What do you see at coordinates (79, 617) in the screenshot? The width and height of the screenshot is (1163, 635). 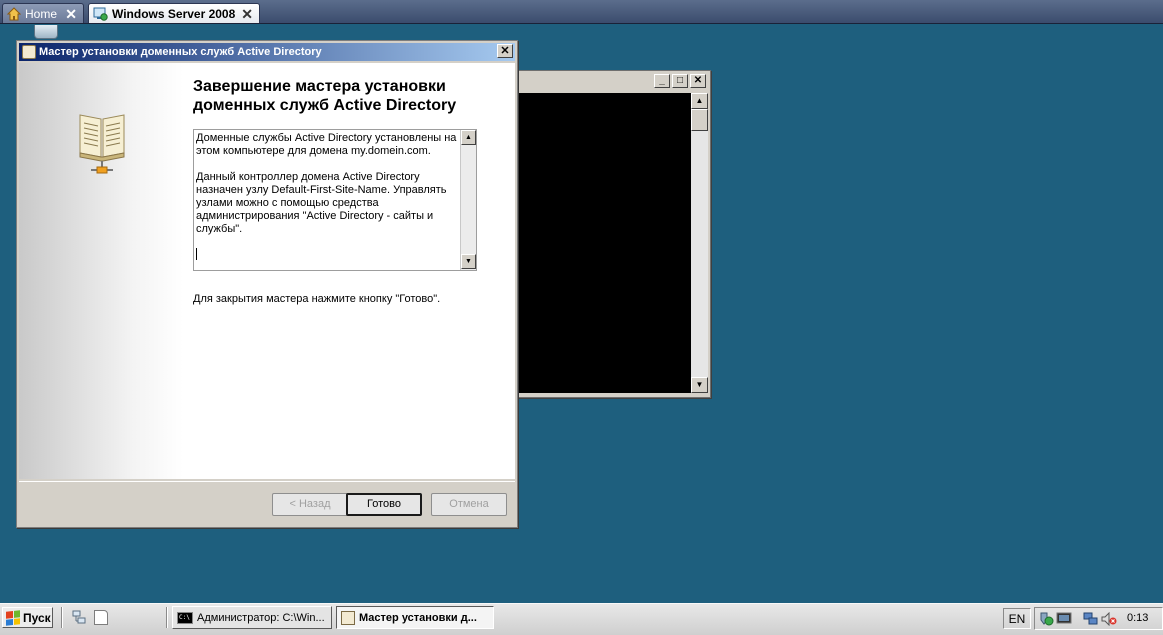 I see `server-manager-icon` at bounding box center [79, 617].